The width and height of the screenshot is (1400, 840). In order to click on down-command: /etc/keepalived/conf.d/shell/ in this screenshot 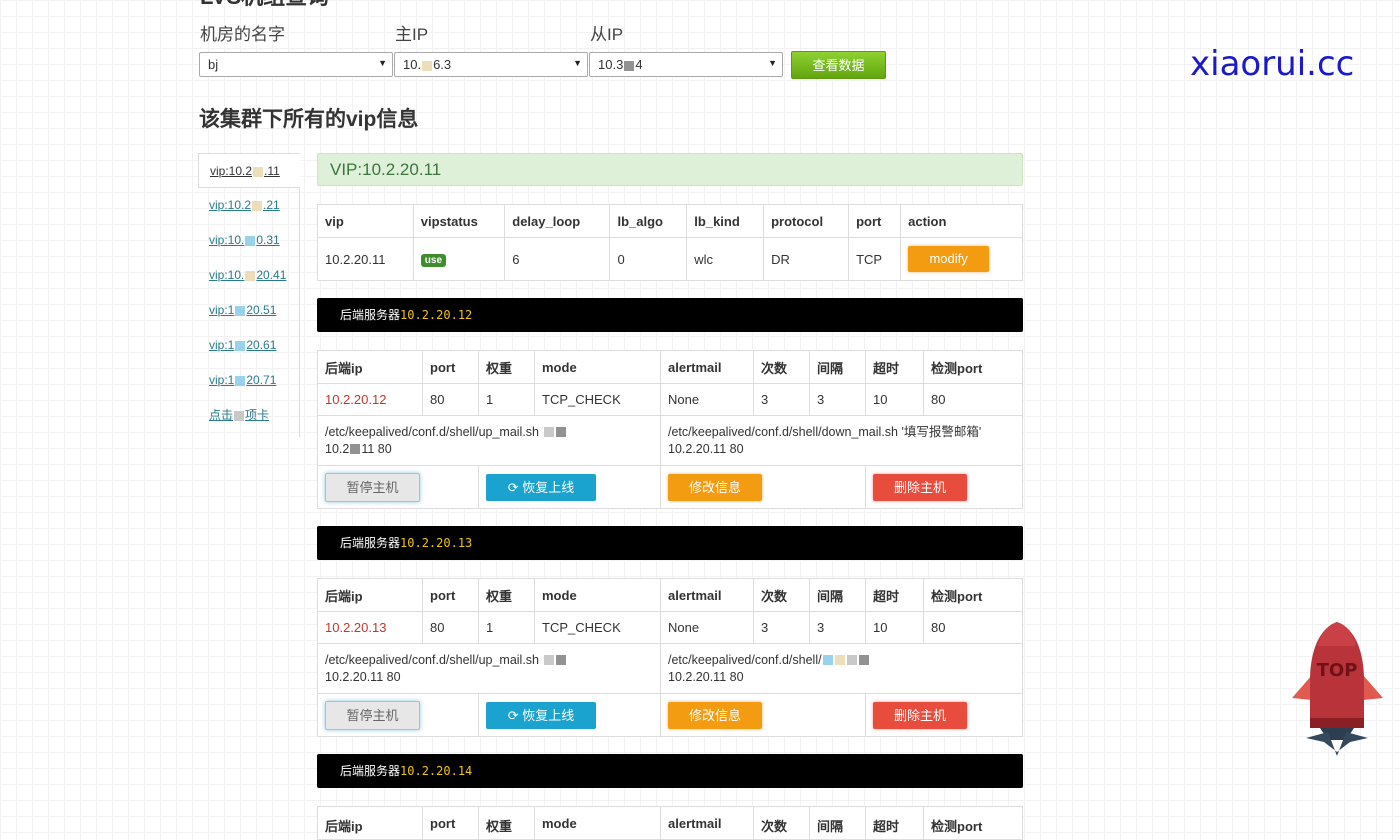, I will do `click(745, 659)`.